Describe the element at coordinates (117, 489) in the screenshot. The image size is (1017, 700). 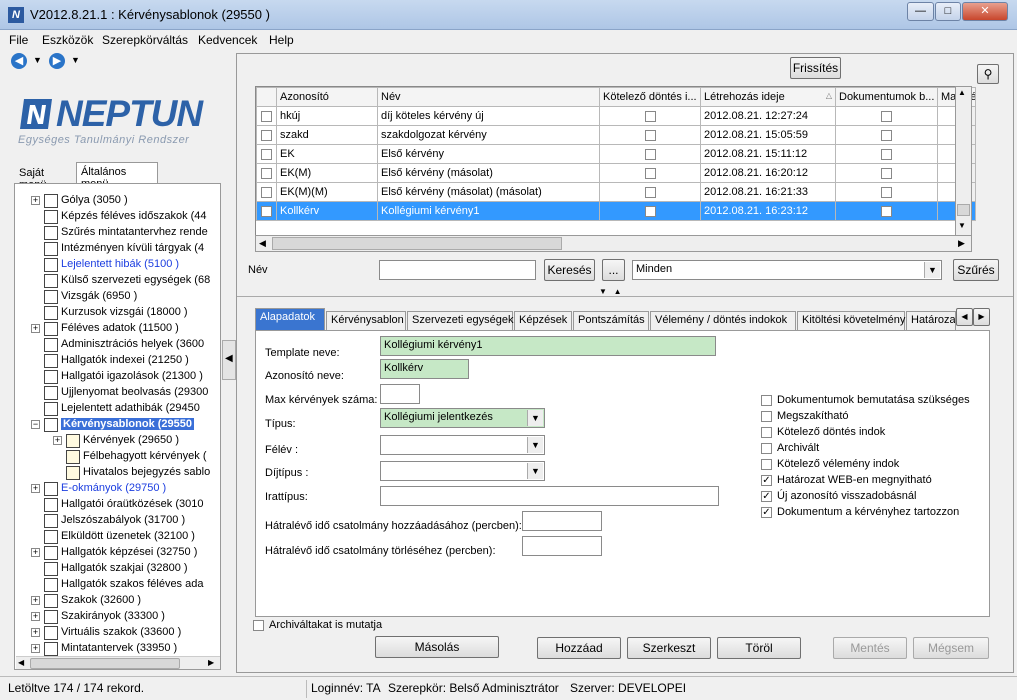
I see `tree-item: + E-okmányok (29750 )` at that location.